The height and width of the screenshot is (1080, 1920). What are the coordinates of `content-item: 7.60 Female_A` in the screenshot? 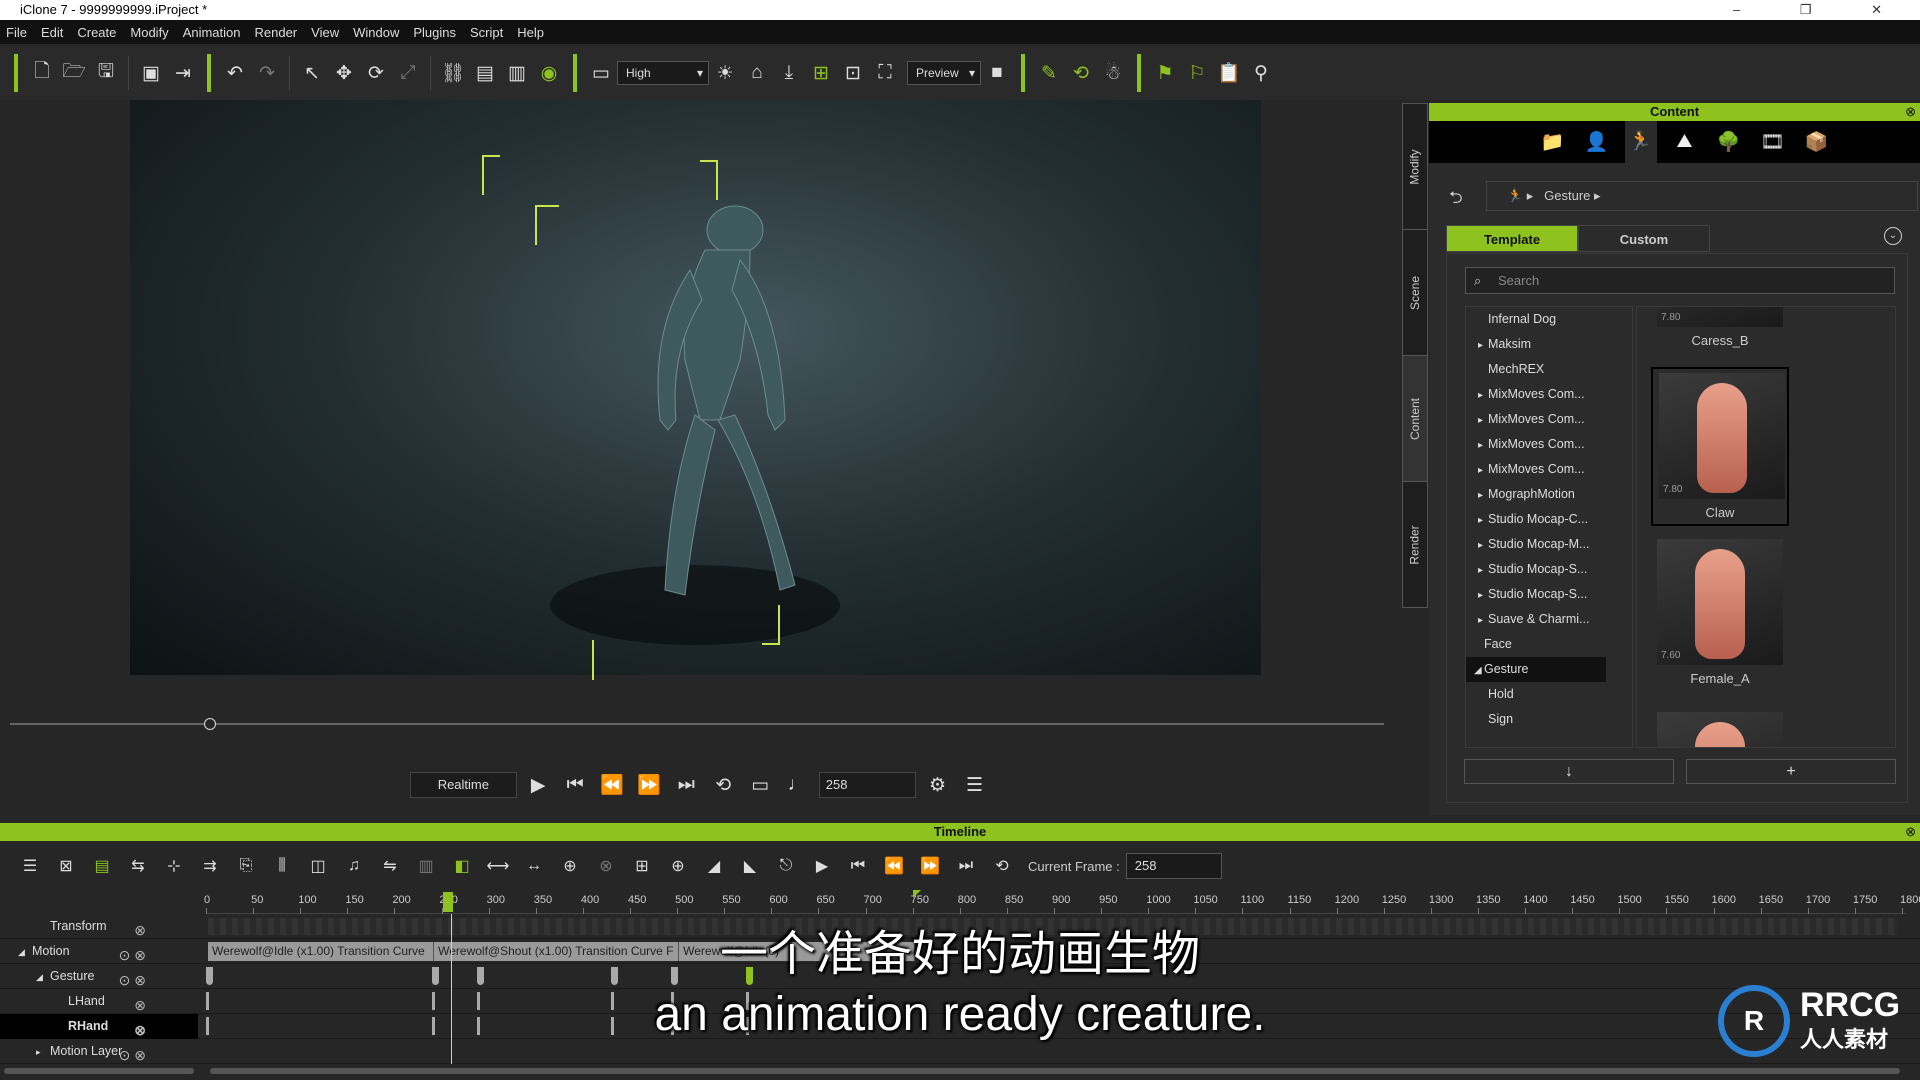 It's located at (1720, 612).